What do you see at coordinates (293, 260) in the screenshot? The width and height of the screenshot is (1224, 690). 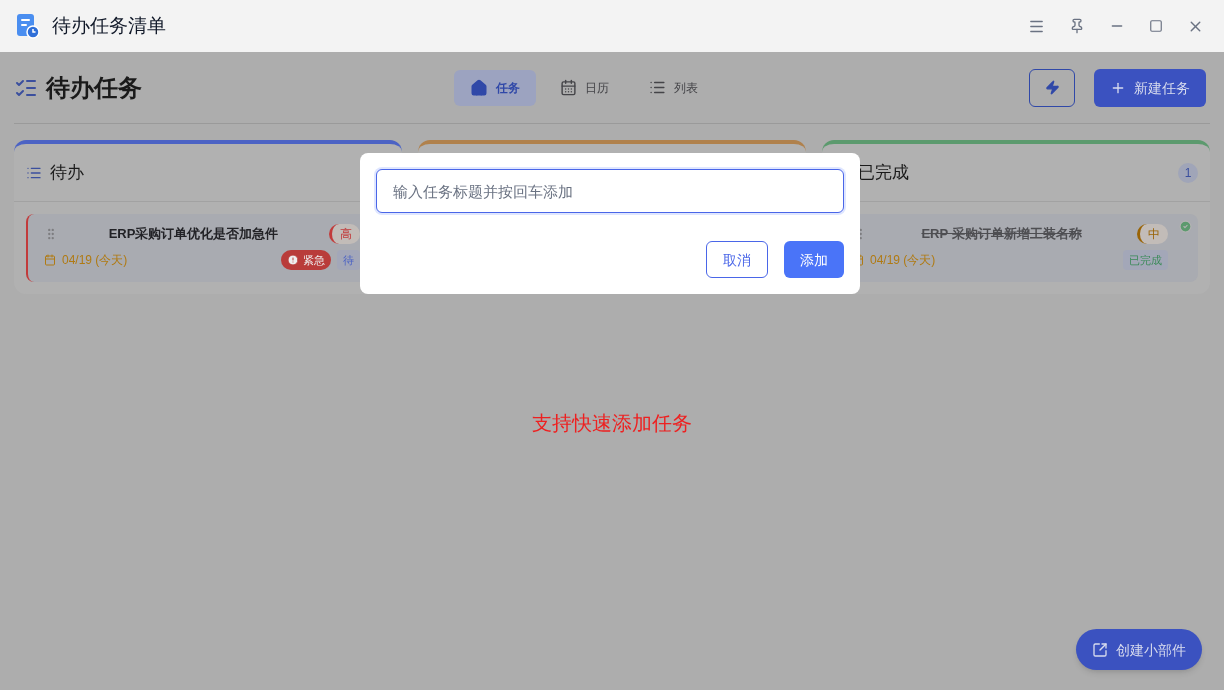 I see `alert-icon` at bounding box center [293, 260].